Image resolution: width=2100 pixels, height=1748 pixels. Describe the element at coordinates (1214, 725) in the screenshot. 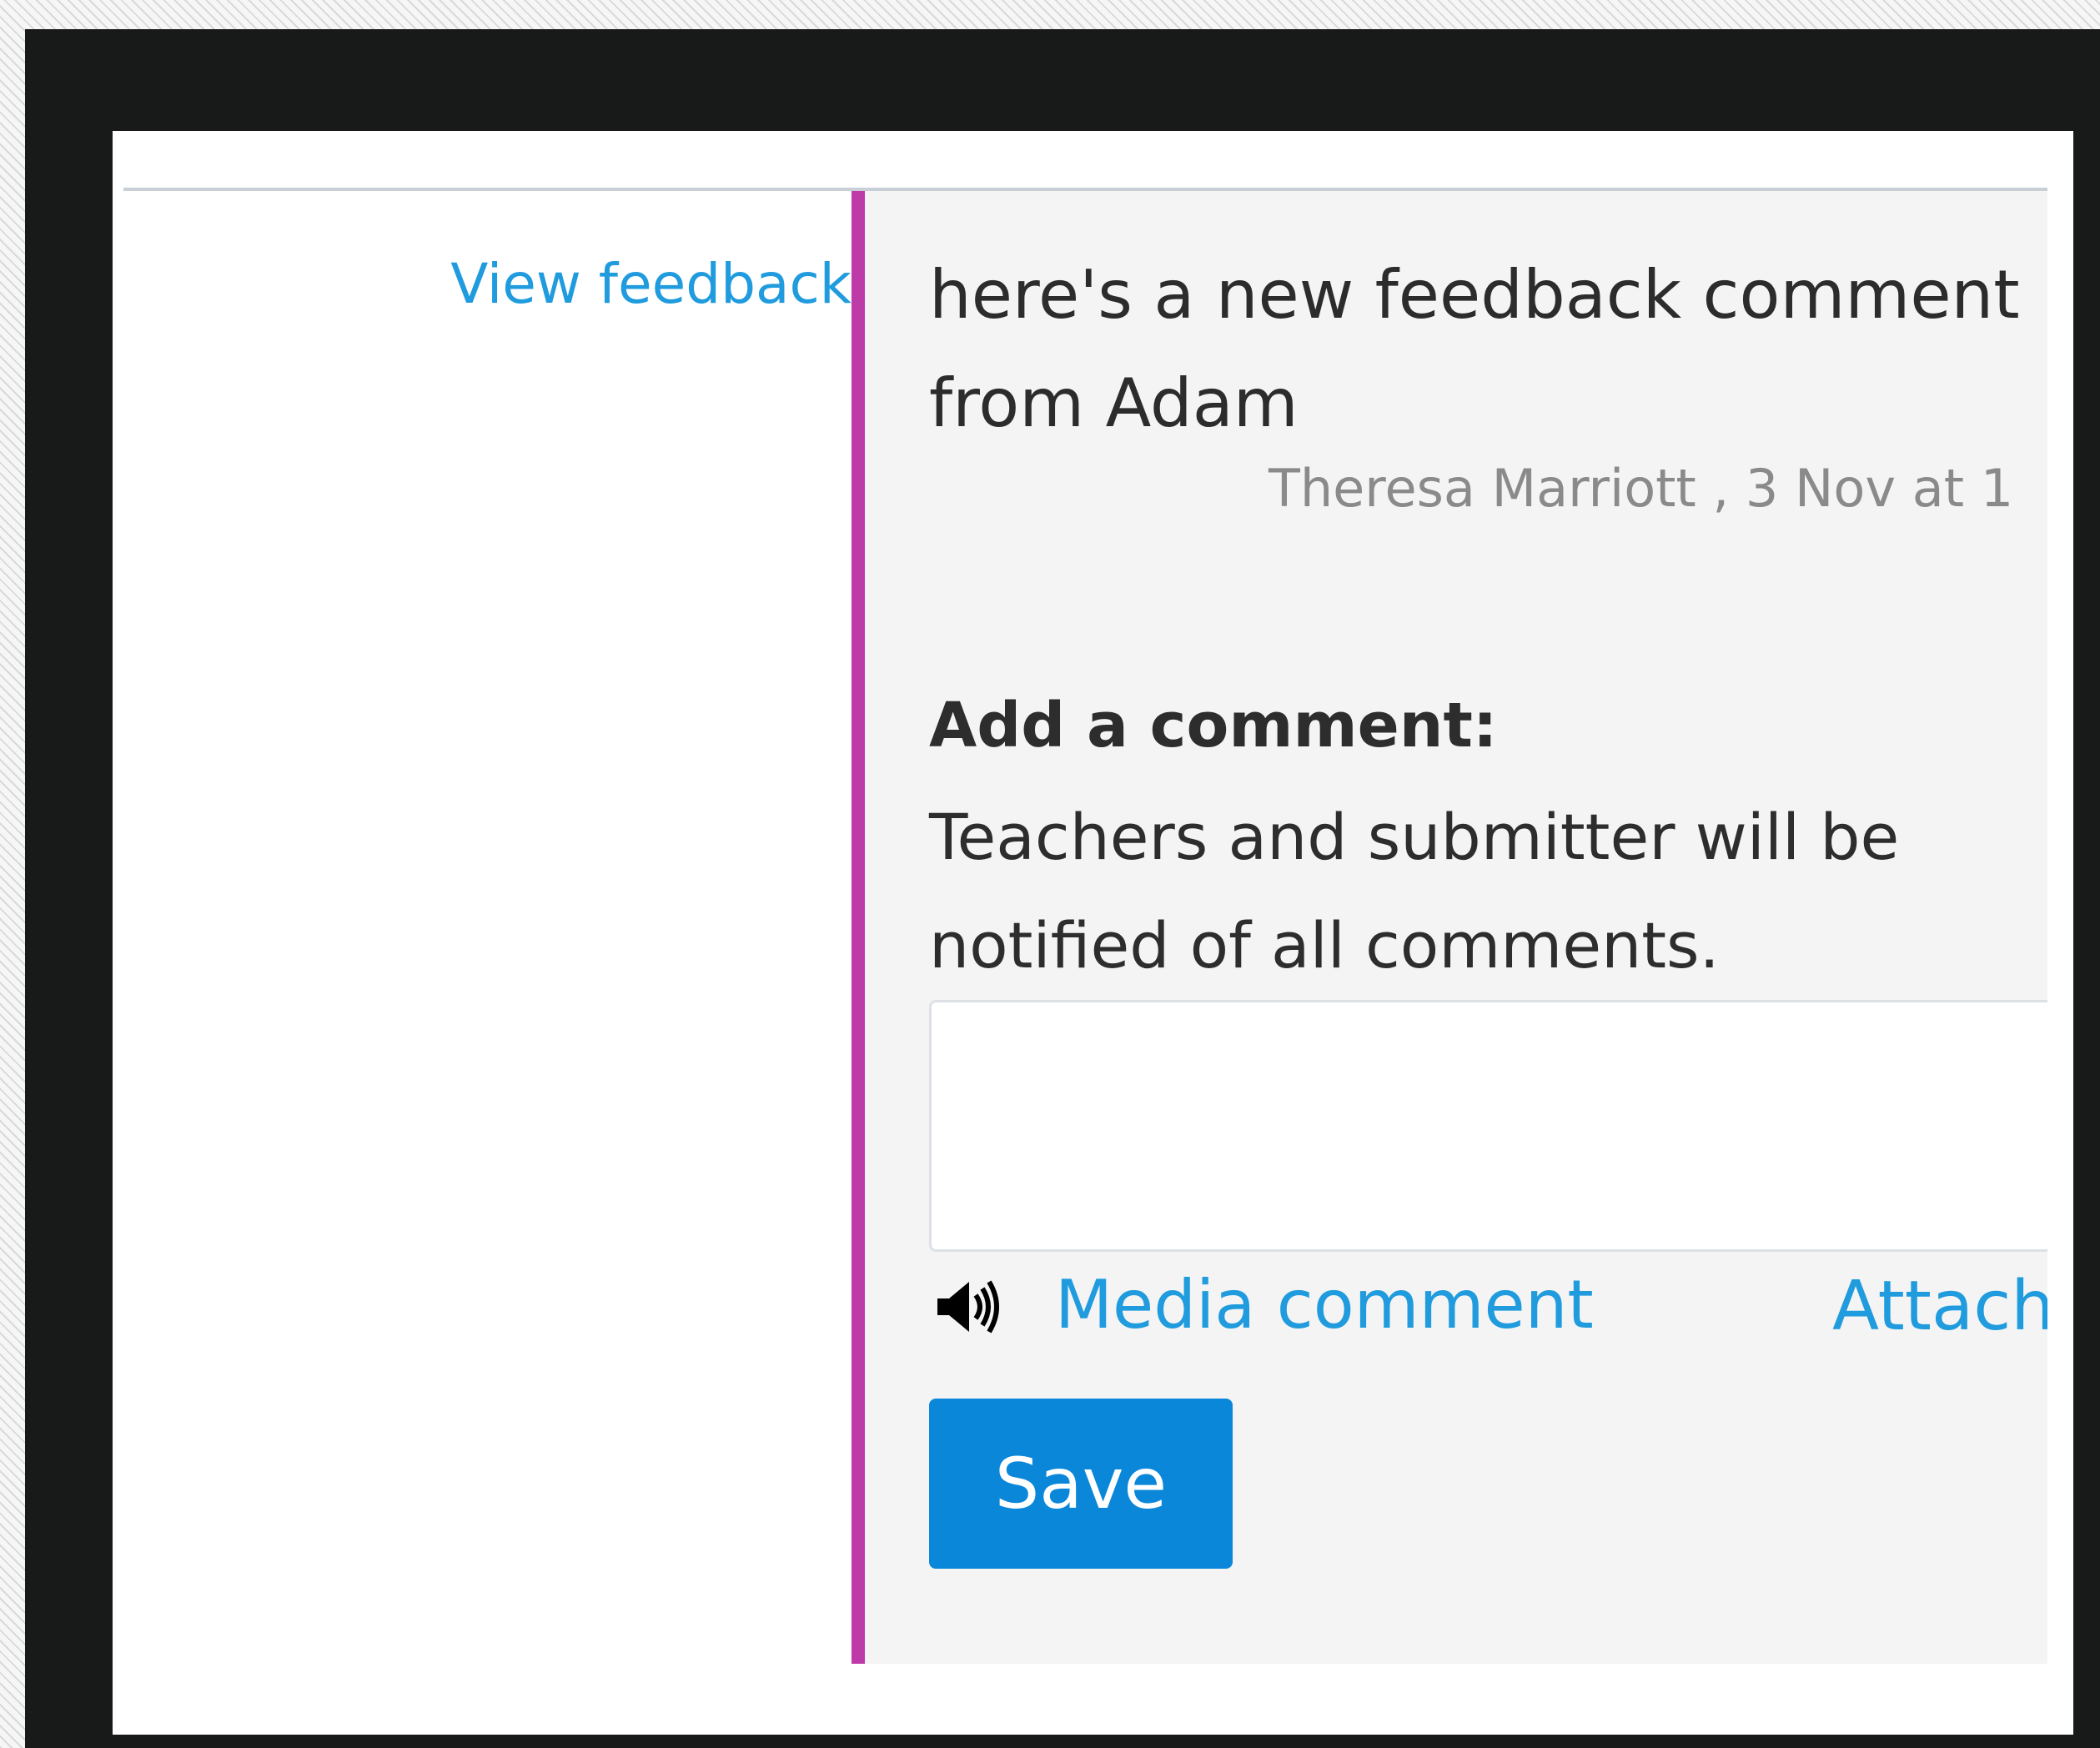

I see `add-comment-heading: Add a comment:` at that location.